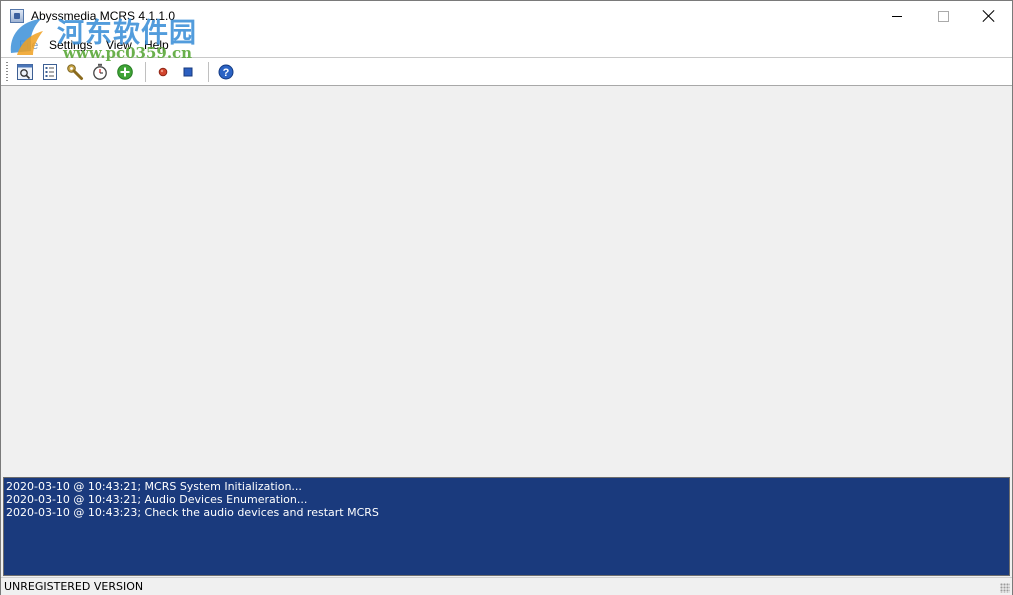  Describe the element at coordinates (506, 72) in the screenshot. I see `toolbar: ?` at that location.